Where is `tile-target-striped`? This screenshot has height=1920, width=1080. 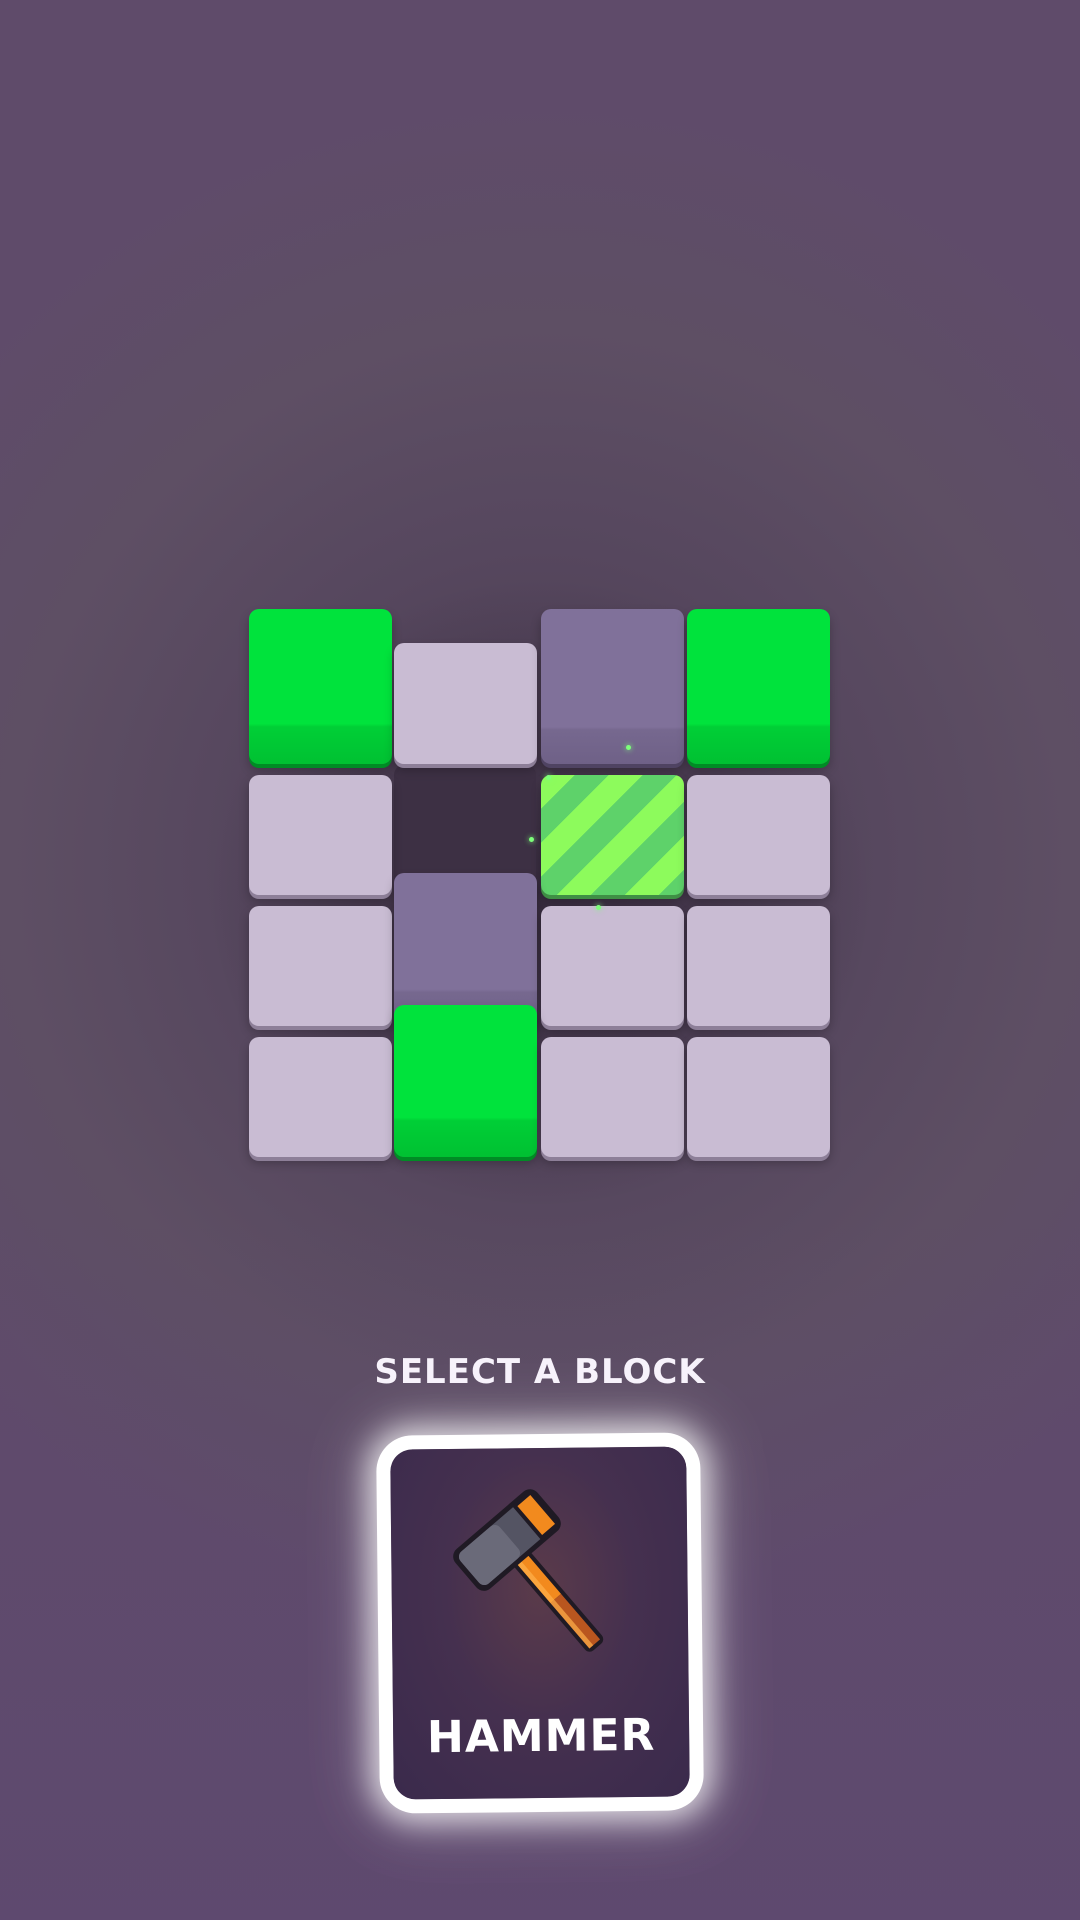
tile-target-striped is located at coordinates (612, 835).